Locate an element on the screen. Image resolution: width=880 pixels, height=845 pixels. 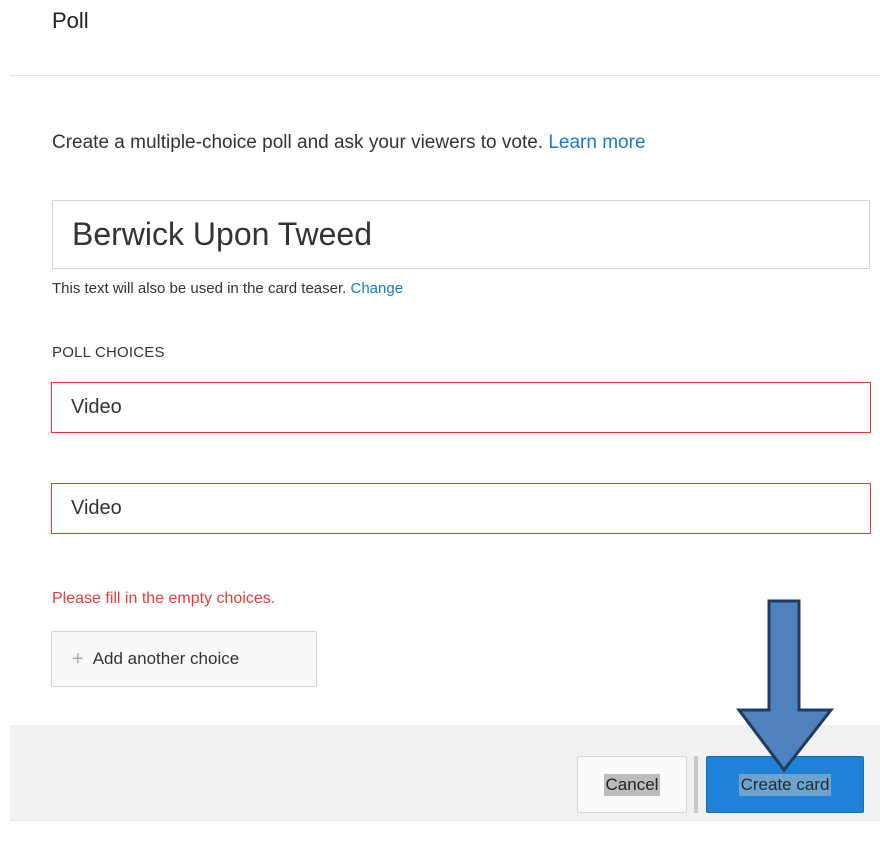
learn-more-link: Learn more is located at coordinates (596, 142).